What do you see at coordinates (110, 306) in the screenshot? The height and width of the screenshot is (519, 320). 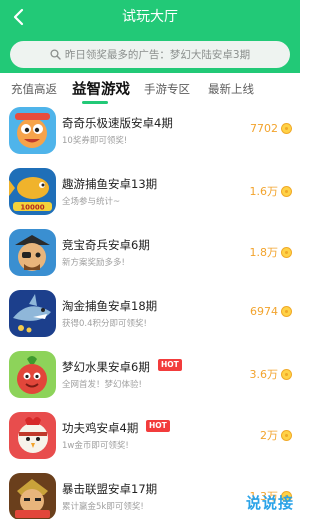 I see `game-title: 淘金捕鱼安卓18期` at bounding box center [110, 306].